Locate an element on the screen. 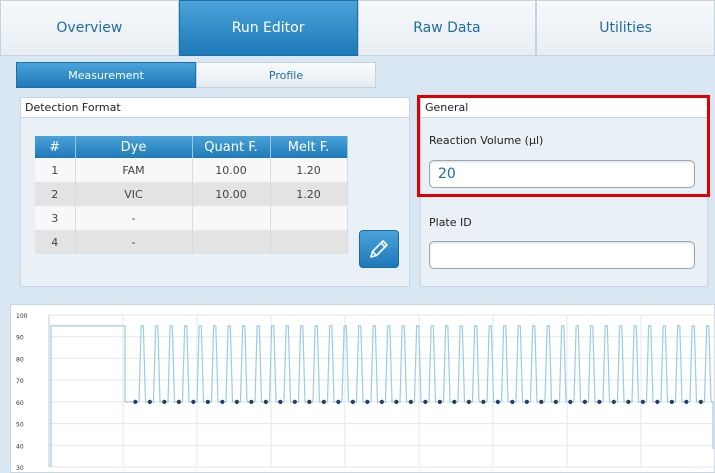 This screenshot has width=715, height=473. main-tab-bar: Overview Run Editor Raw Data Utilities is located at coordinates (357, 28).